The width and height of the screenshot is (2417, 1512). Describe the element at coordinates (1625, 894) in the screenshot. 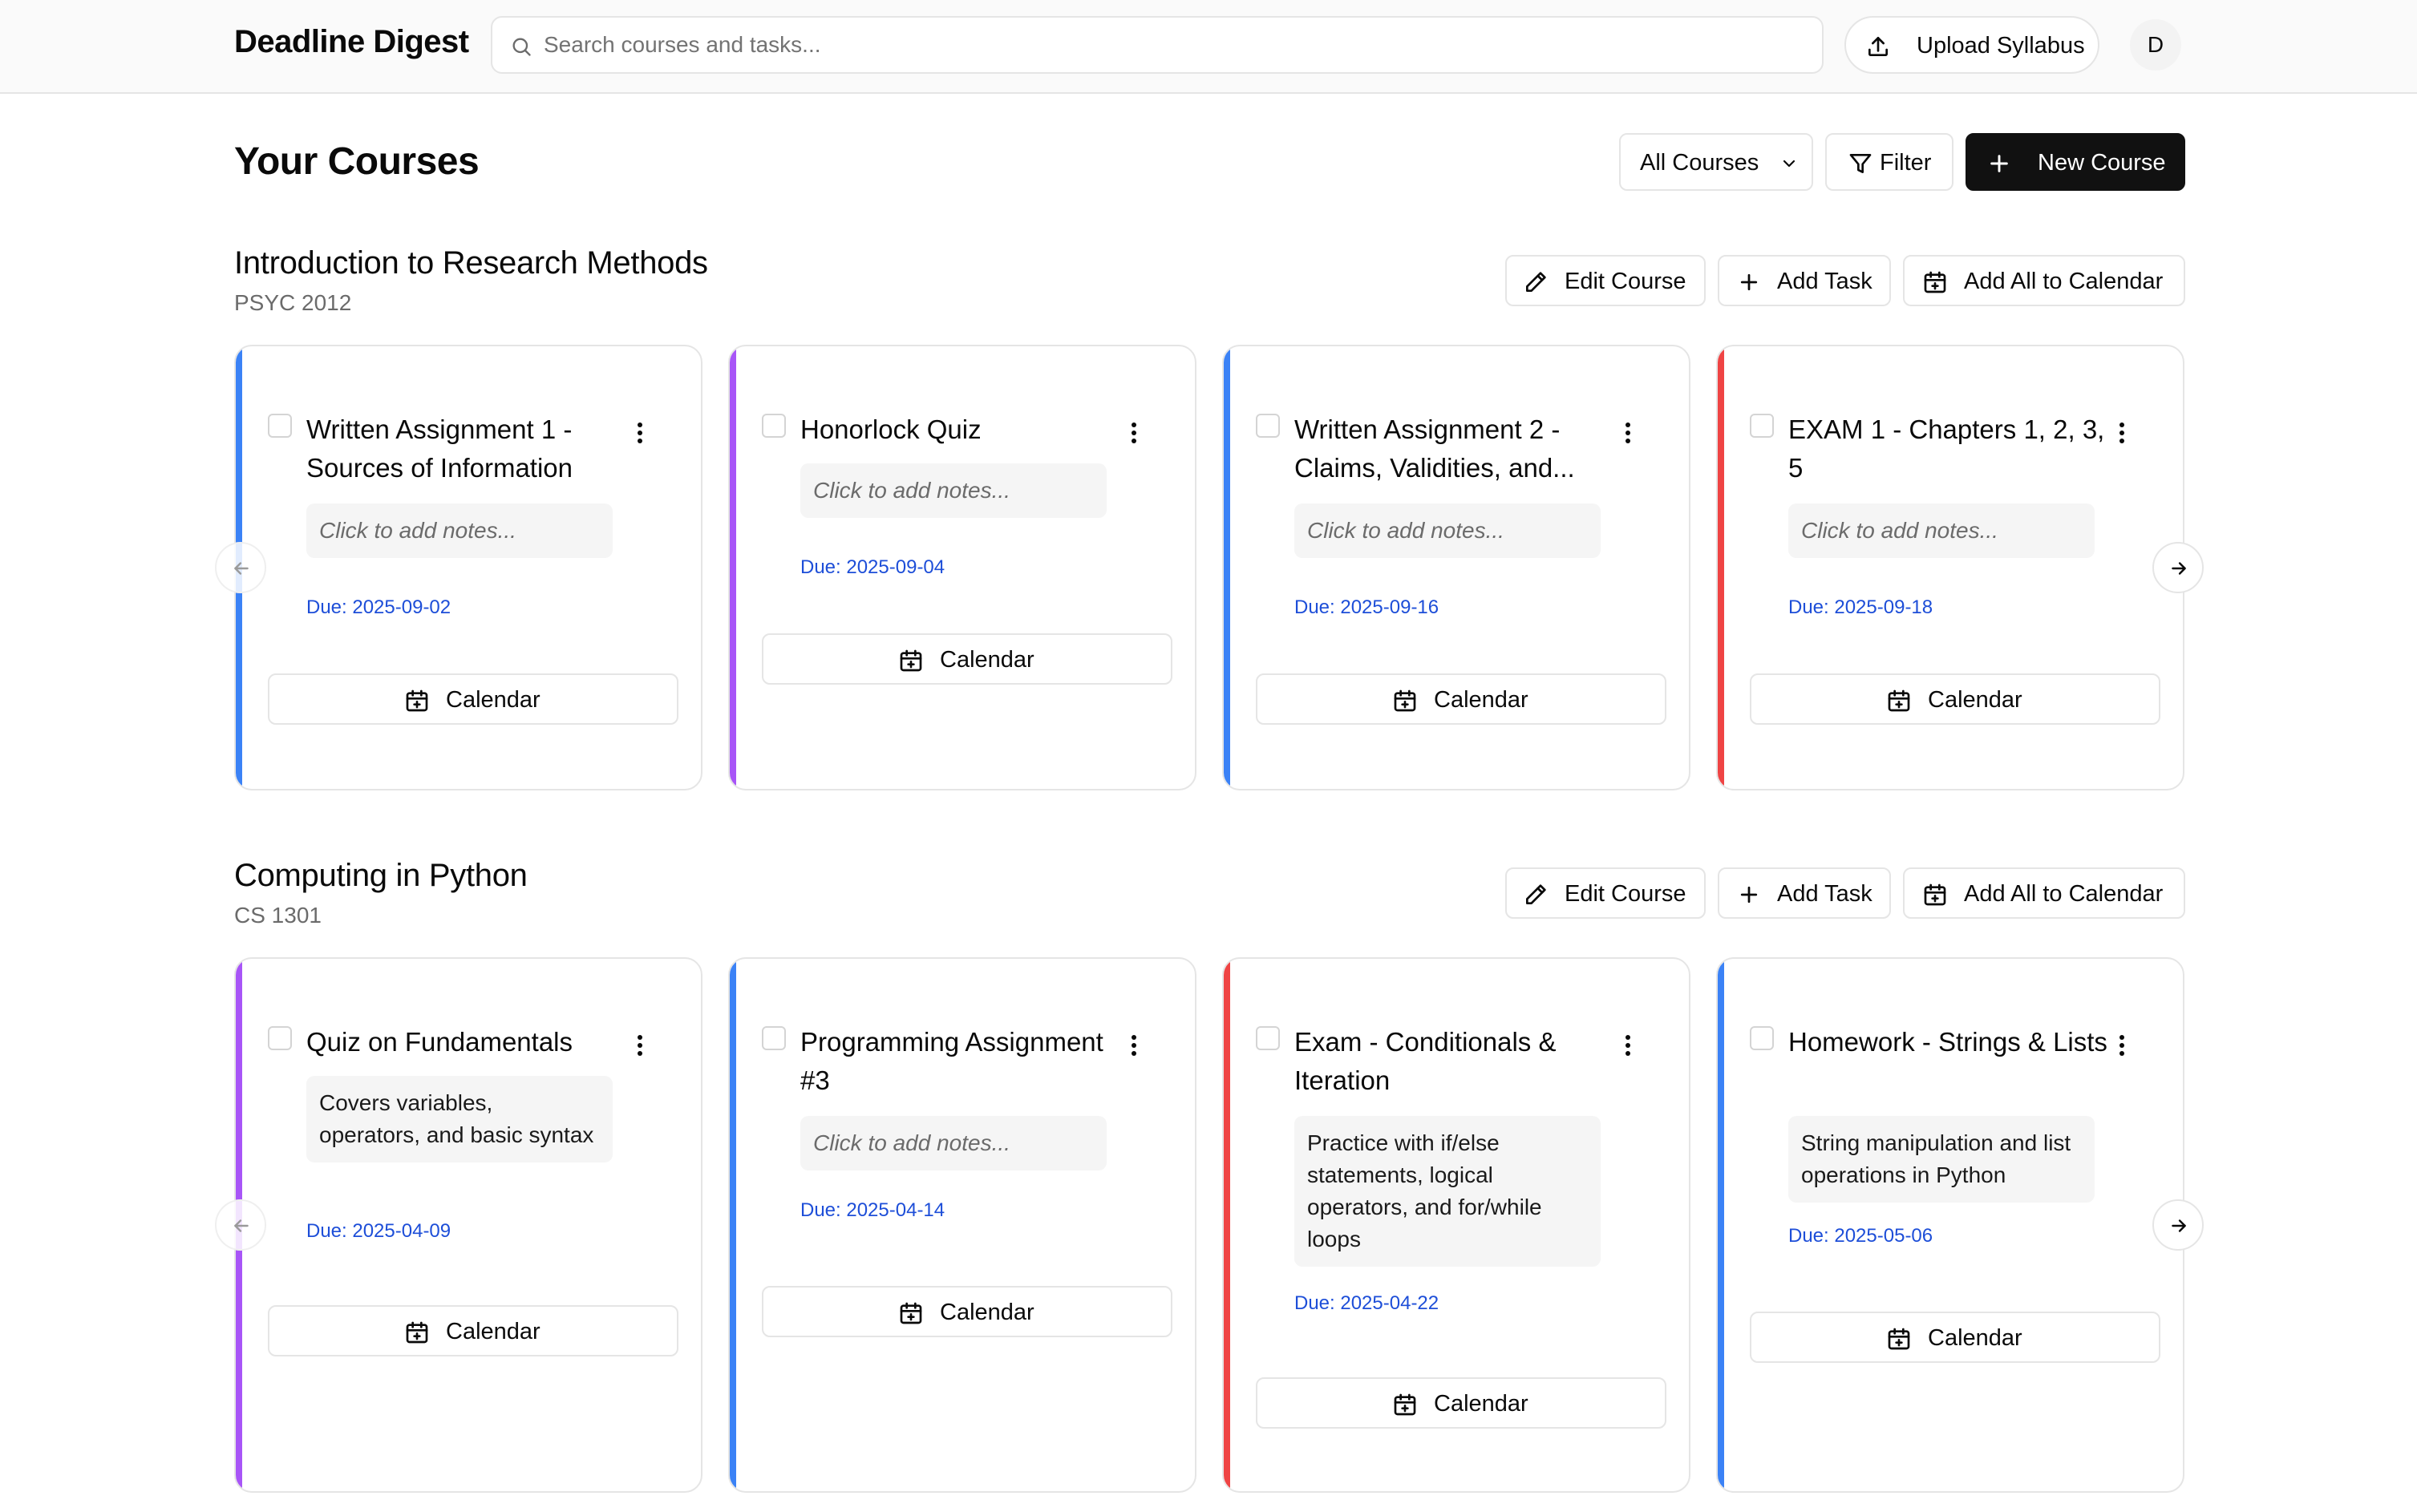

I see `edit-course-label: Edit Course` at that location.